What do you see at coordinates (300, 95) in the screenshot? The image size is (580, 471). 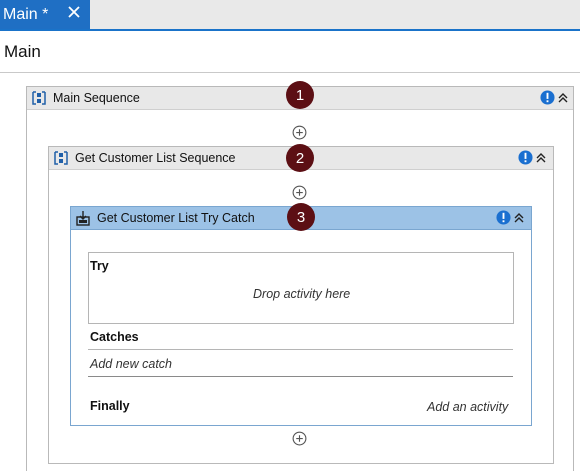 I see `step-badge-1: 1` at bounding box center [300, 95].